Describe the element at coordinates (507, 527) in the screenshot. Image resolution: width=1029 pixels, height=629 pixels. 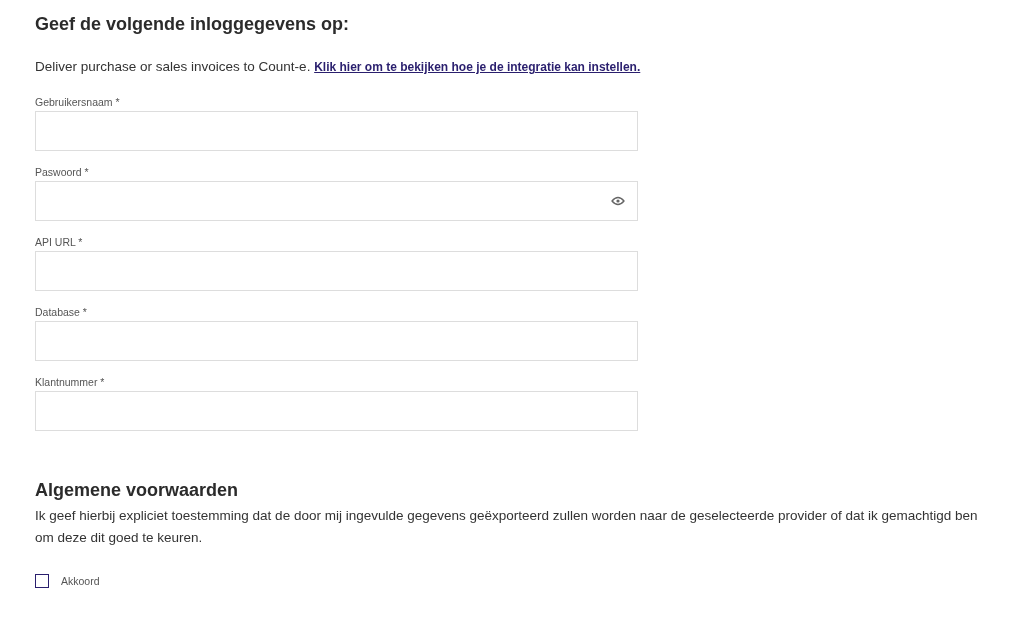
I see `terms-text: Ik geef hierbij expliciet toestemming dat de door mij ingevulde gegevens geëxporteerd zullen worden naar de geselecteerde provider of dat ik gemachtigd ben om deze dit goed te keuren.` at that location.